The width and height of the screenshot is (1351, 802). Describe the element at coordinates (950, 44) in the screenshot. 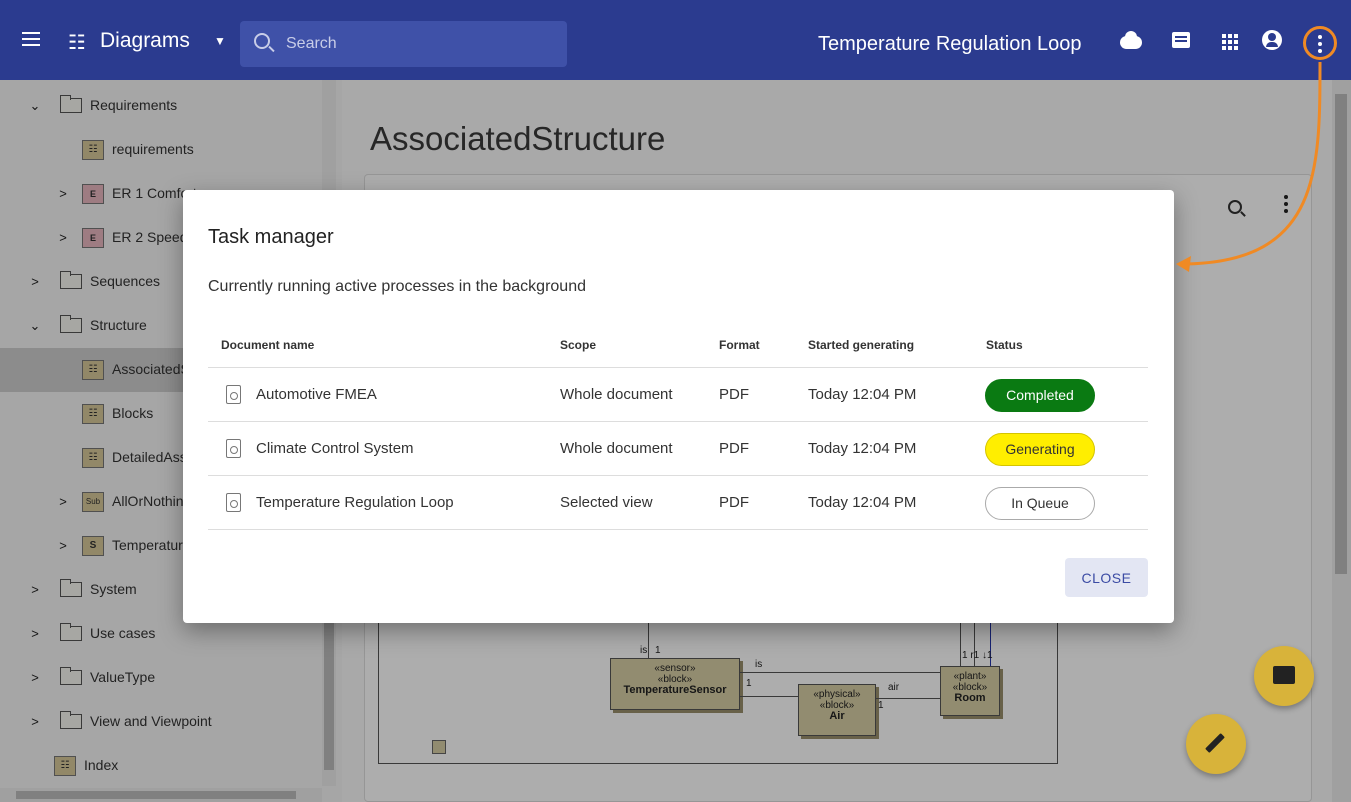

I see `document-title: Temperature Regulation Loop` at that location.